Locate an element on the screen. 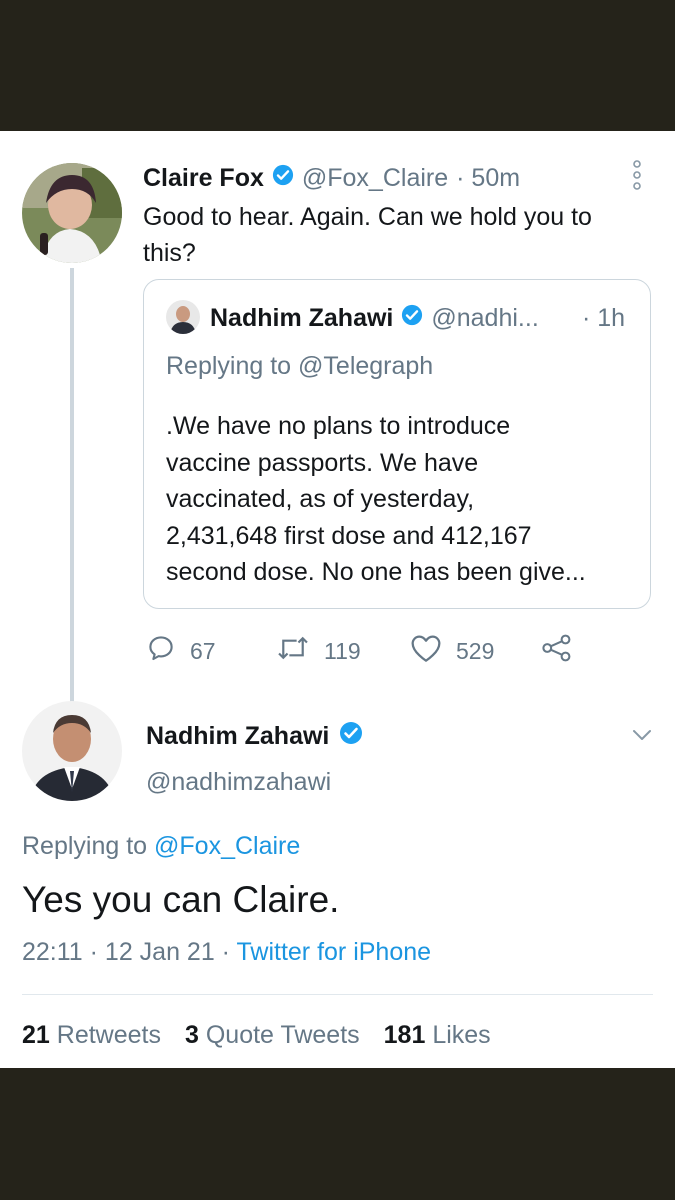 This screenshot has height=1200, width=675. more-options-icon is located at coordinates (637, 175).